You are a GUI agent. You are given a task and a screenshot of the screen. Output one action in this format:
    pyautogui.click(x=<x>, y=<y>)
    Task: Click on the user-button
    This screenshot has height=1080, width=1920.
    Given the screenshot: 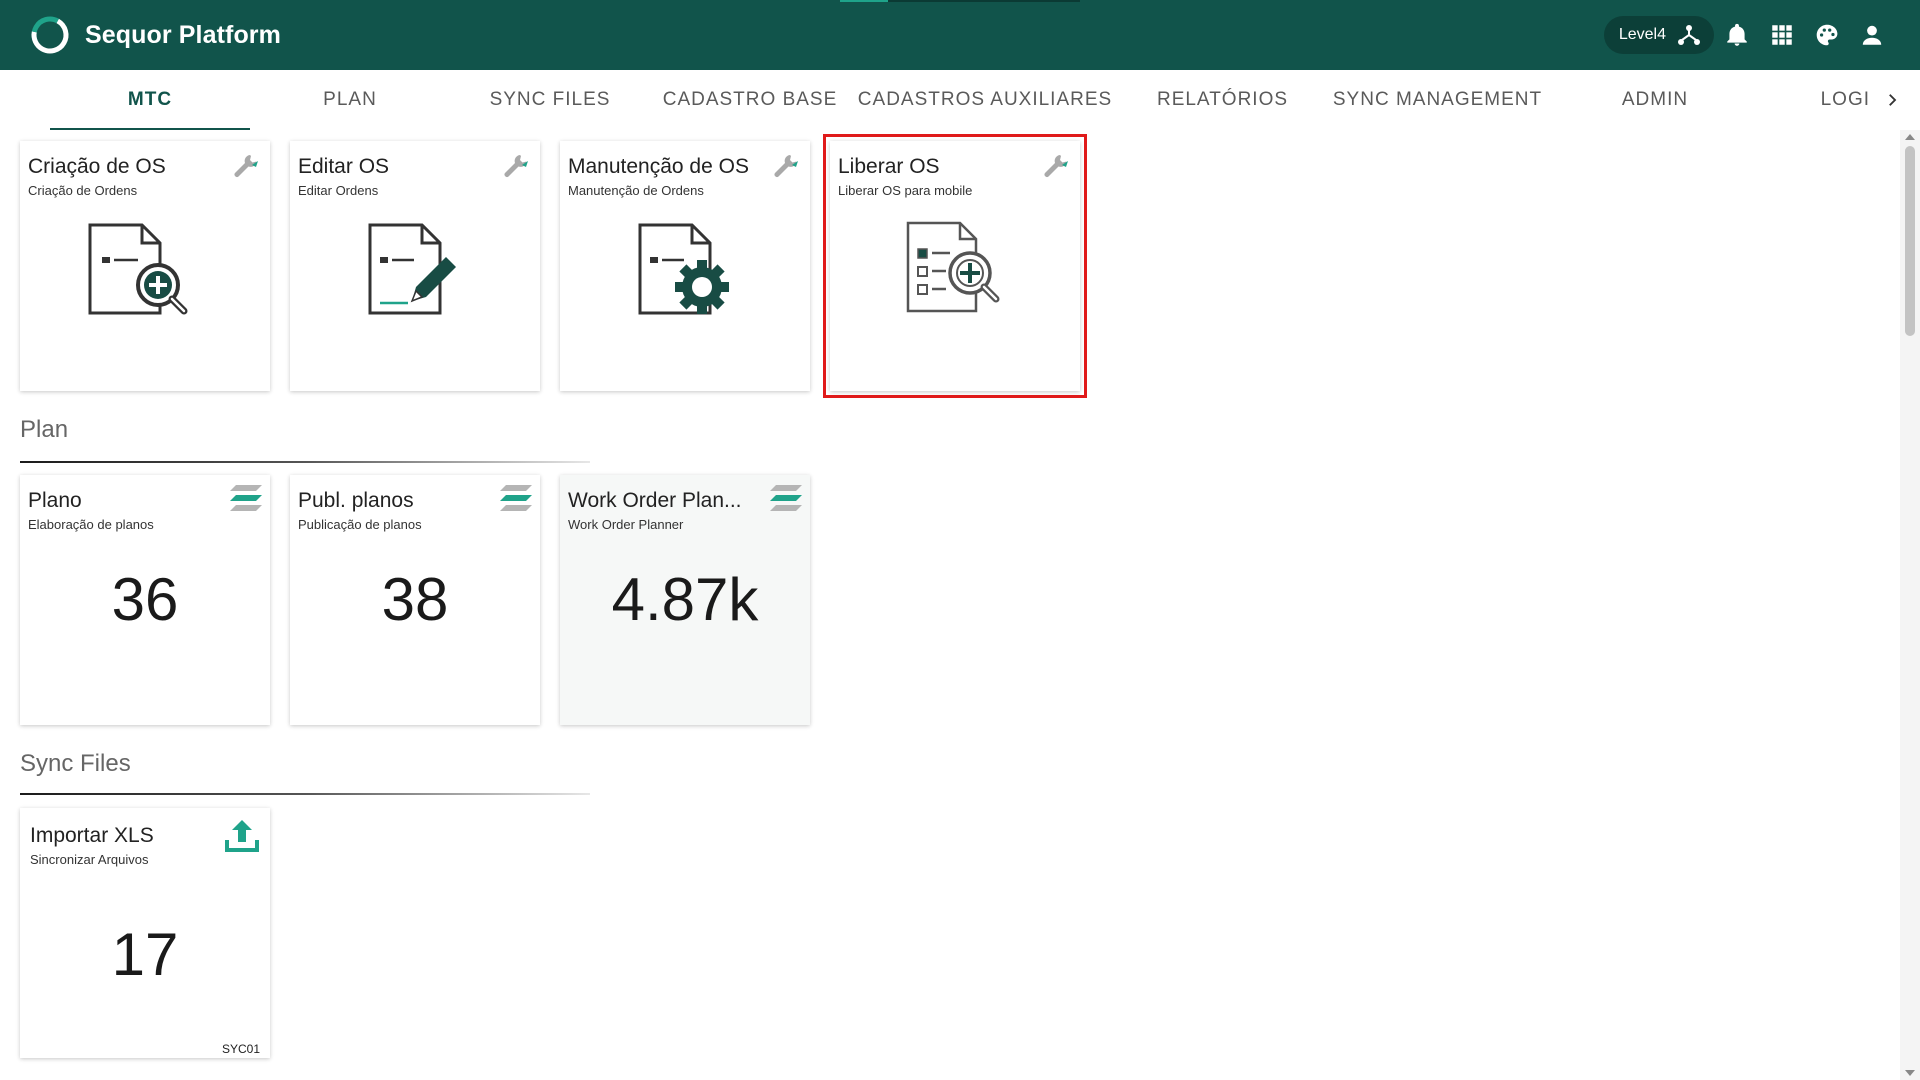 What is the action you would take?
    pyautogui.click(x=1871, y=35)
    